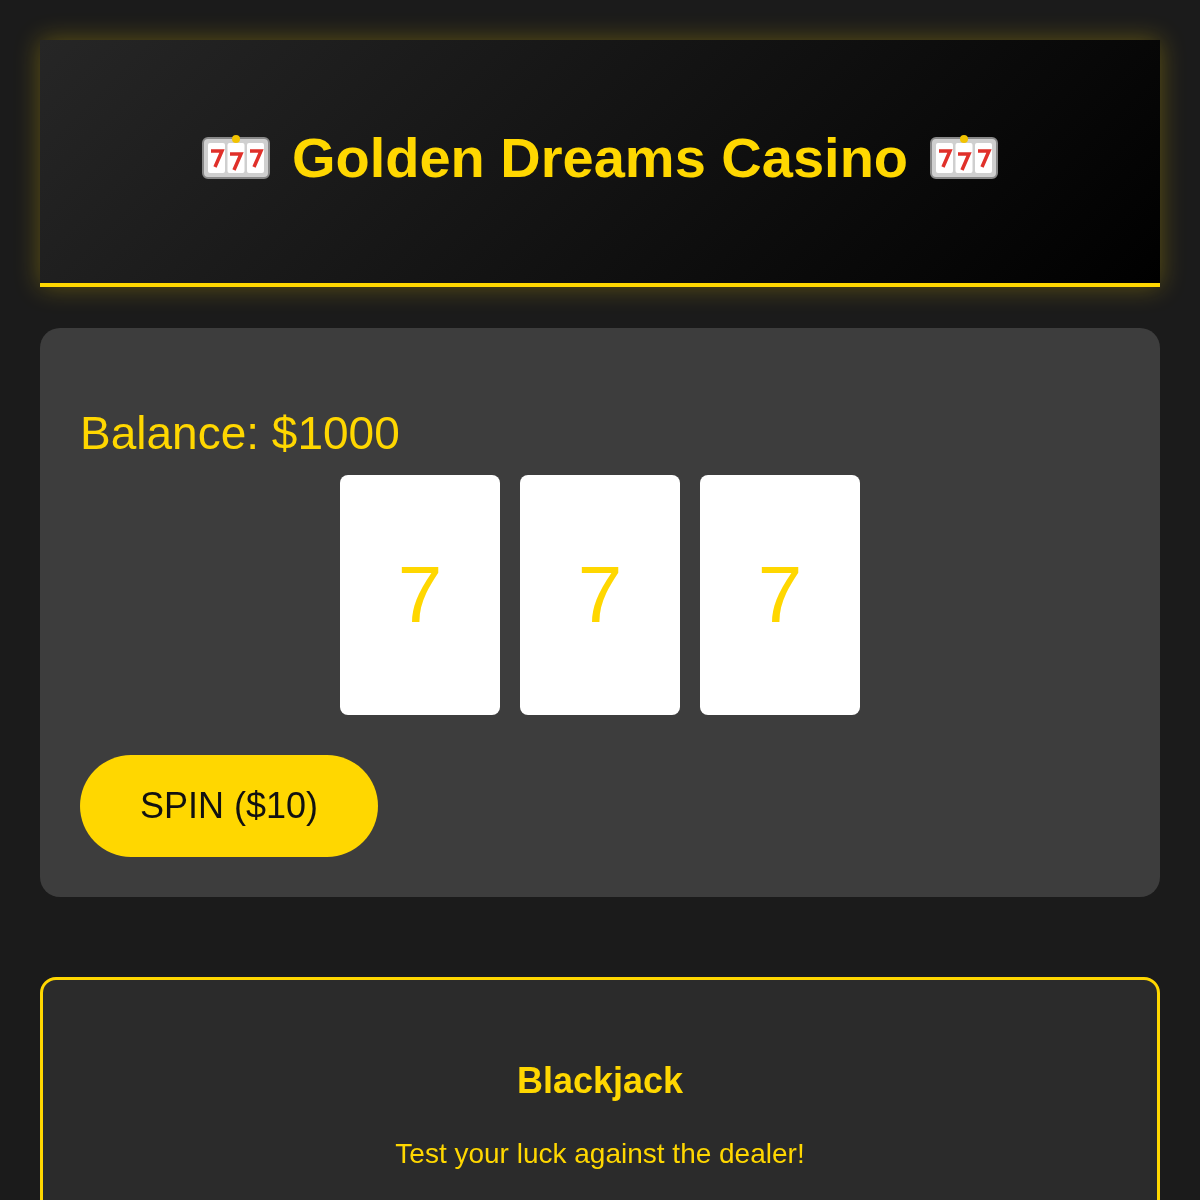 The width and height of the screenshot is (1200, 1200). I want to click on spin-button: SPIN ($10), so click(229, 806).